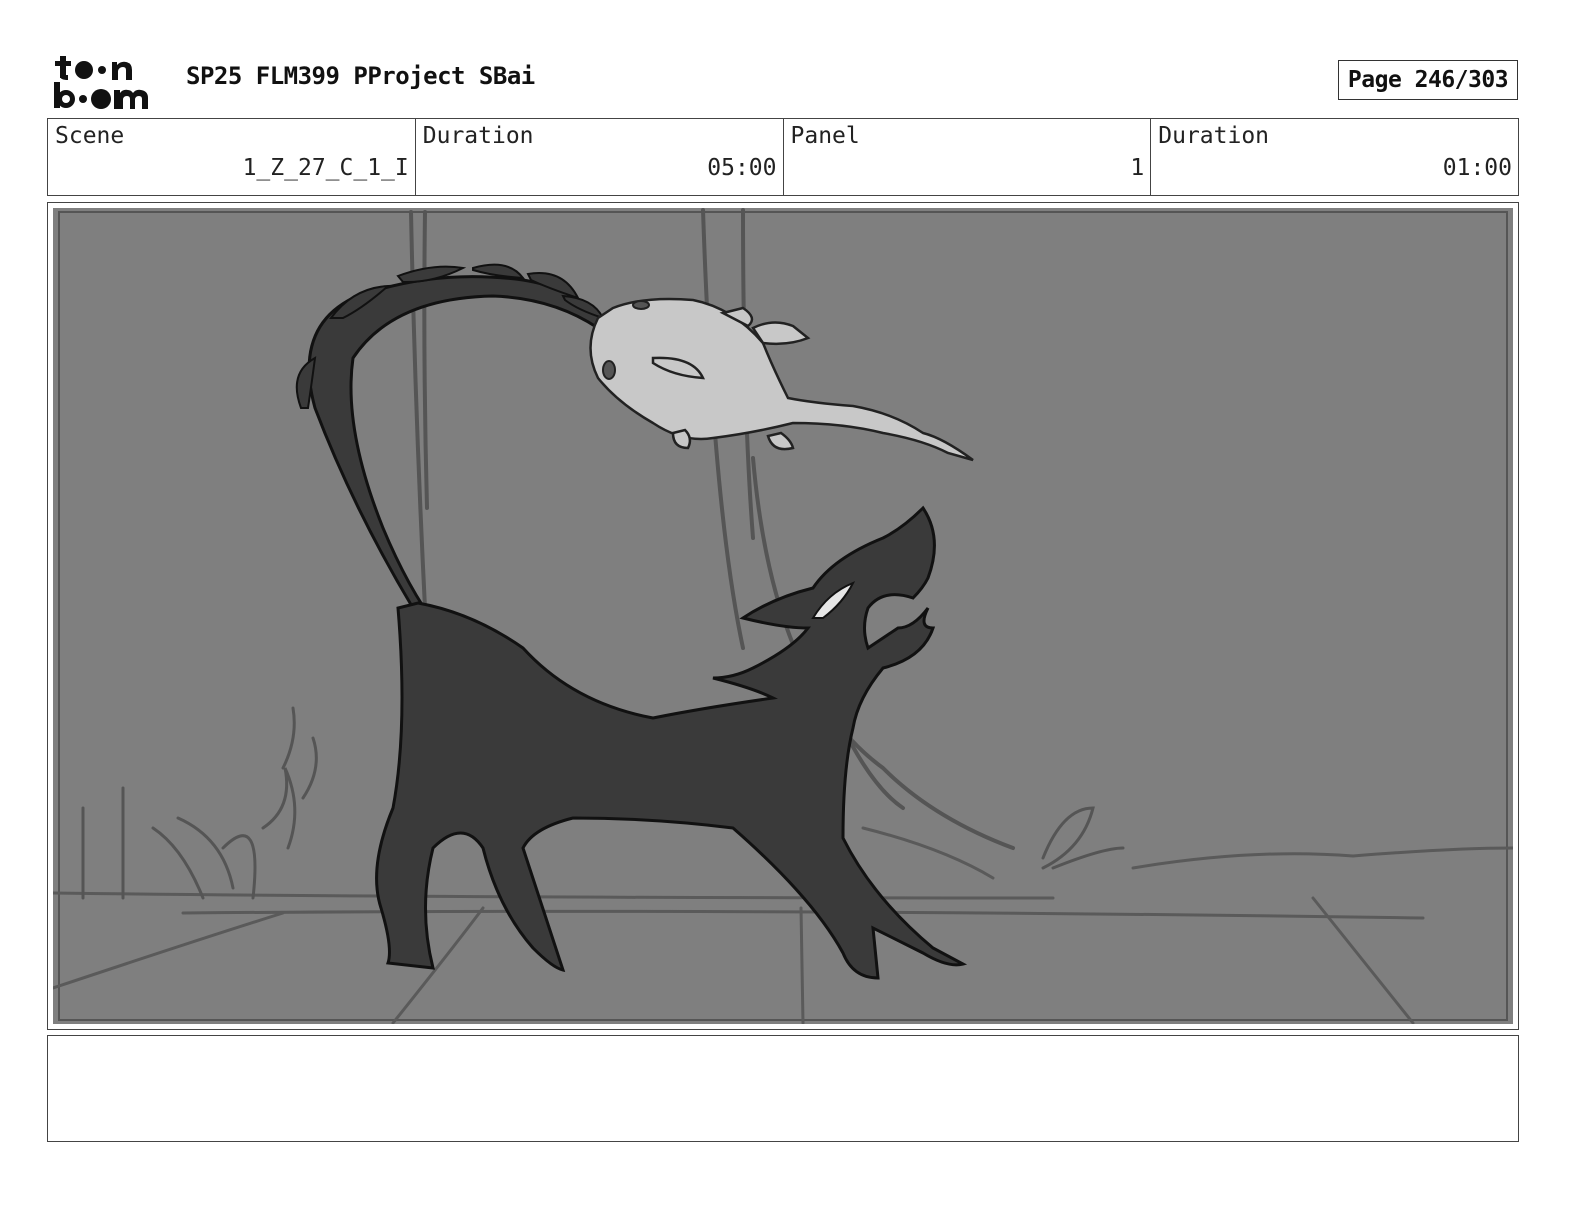 Image resolution: width=1584 pixels, height=1224 pixels. Describe the element at coordinates (232, 157) in the screenshot. I see `scene-cell: Scene 1_Z_27_C_1_I` at that location.